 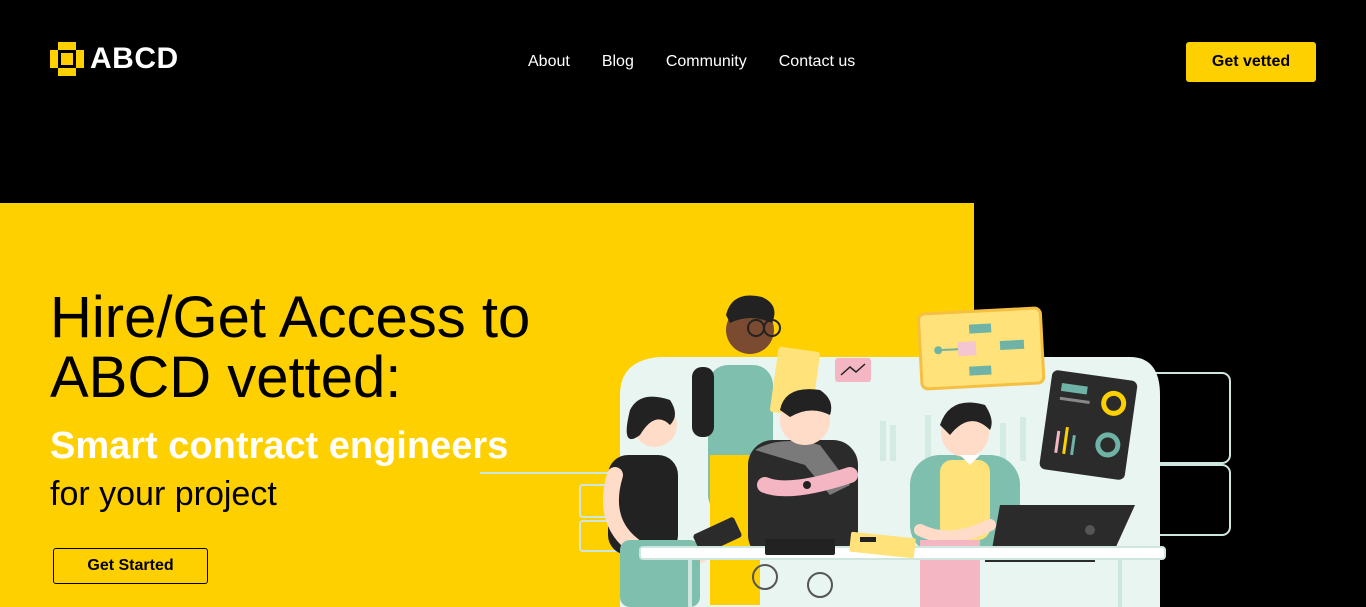 What do you see at coordinates (1251, 62) in the screenshot?
I see `get-vetted-button: Get vetted` at bounding box center [1251, 62].